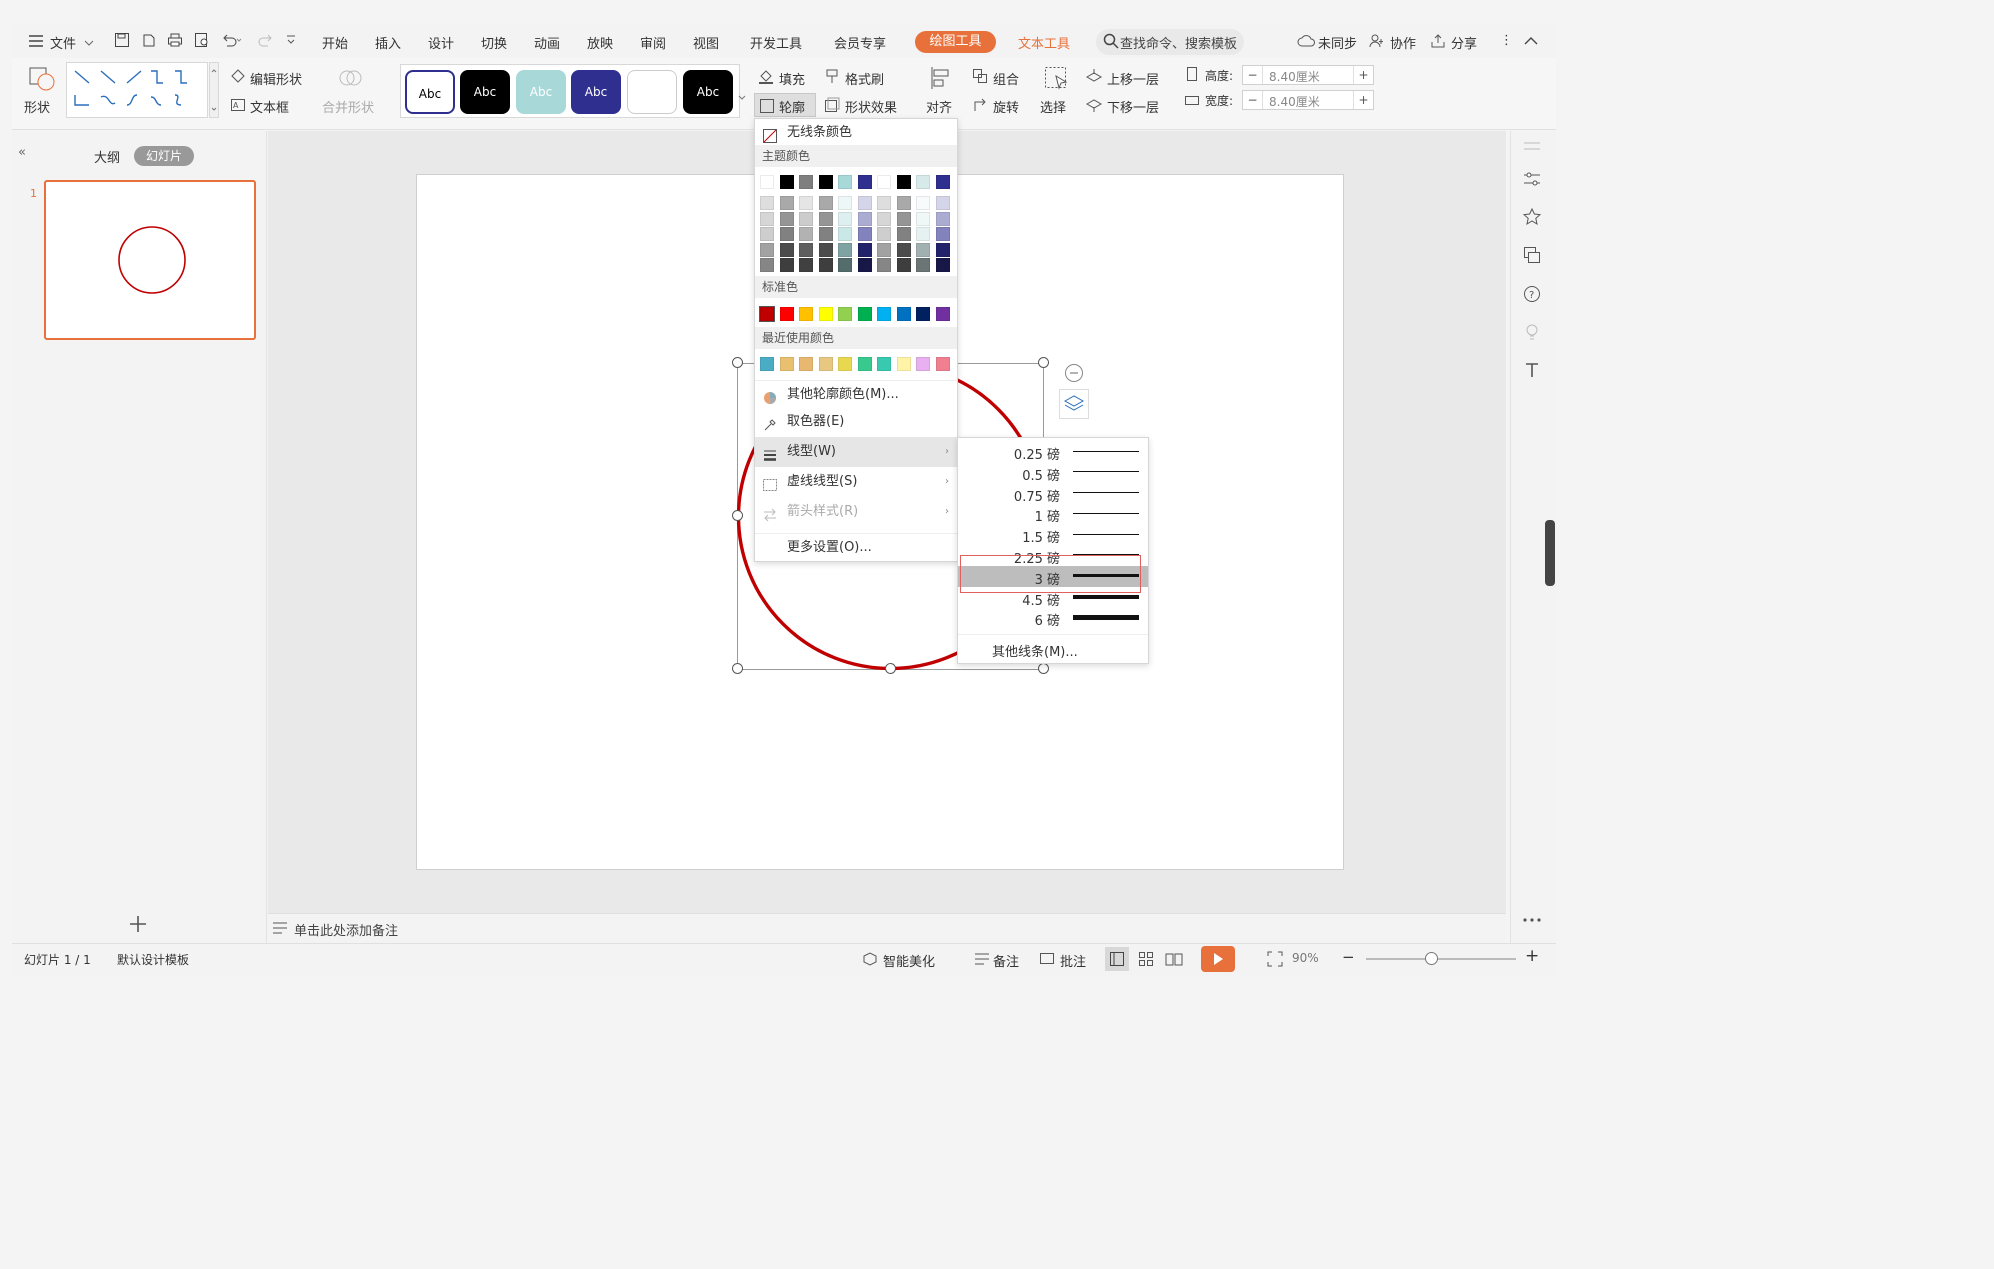  I want to click on undo-icon, so click(232, 42).